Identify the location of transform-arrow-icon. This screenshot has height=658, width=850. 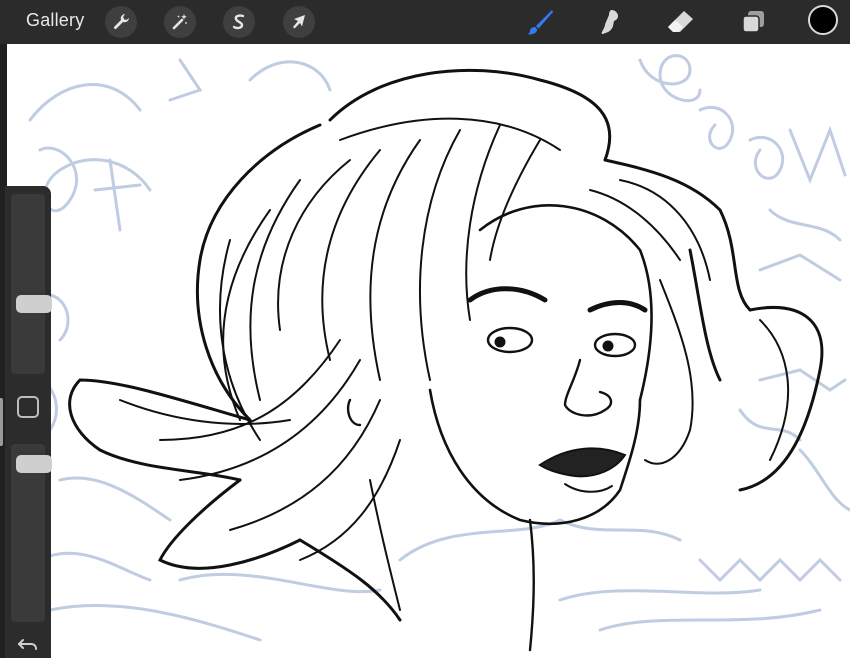
(299, 22).